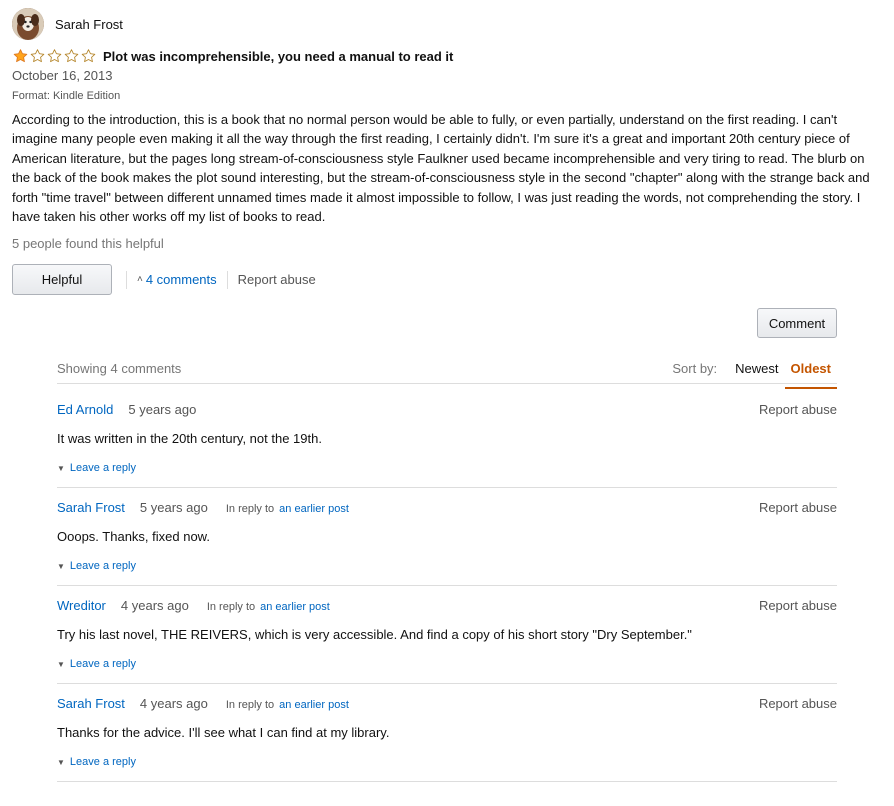  What do you see at coordinates (81, 605) in the screenshot?
I see `comment-author: Wreditor` at bounding box center [81, 605].